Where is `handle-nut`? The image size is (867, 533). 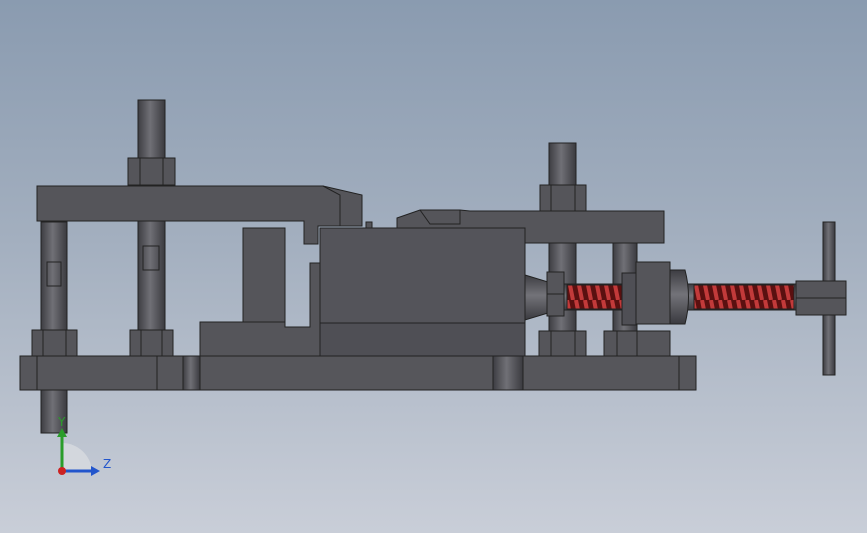 handle-nut is located at coordinates (821, 298).